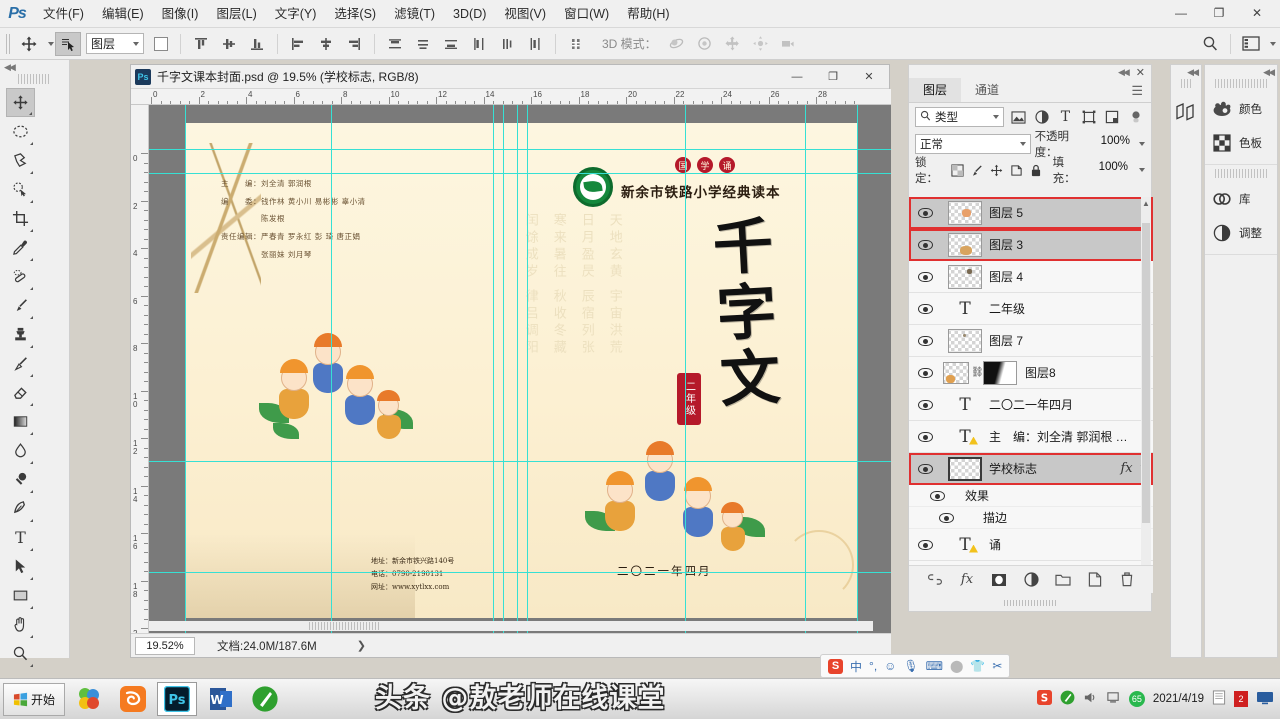 The height and width of the screenshot is (719, 1280). I want to click on align-left-edges-icon, so click(298, 44).